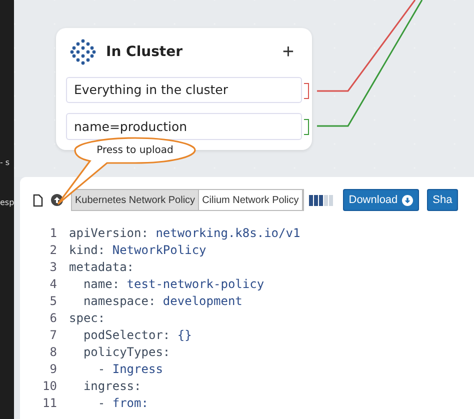 The image size is (474, 419). Describe the element at coordinates (136, 200) in the screenshot. I see `policy-tab: Kubernetes Network Policy` at that location.